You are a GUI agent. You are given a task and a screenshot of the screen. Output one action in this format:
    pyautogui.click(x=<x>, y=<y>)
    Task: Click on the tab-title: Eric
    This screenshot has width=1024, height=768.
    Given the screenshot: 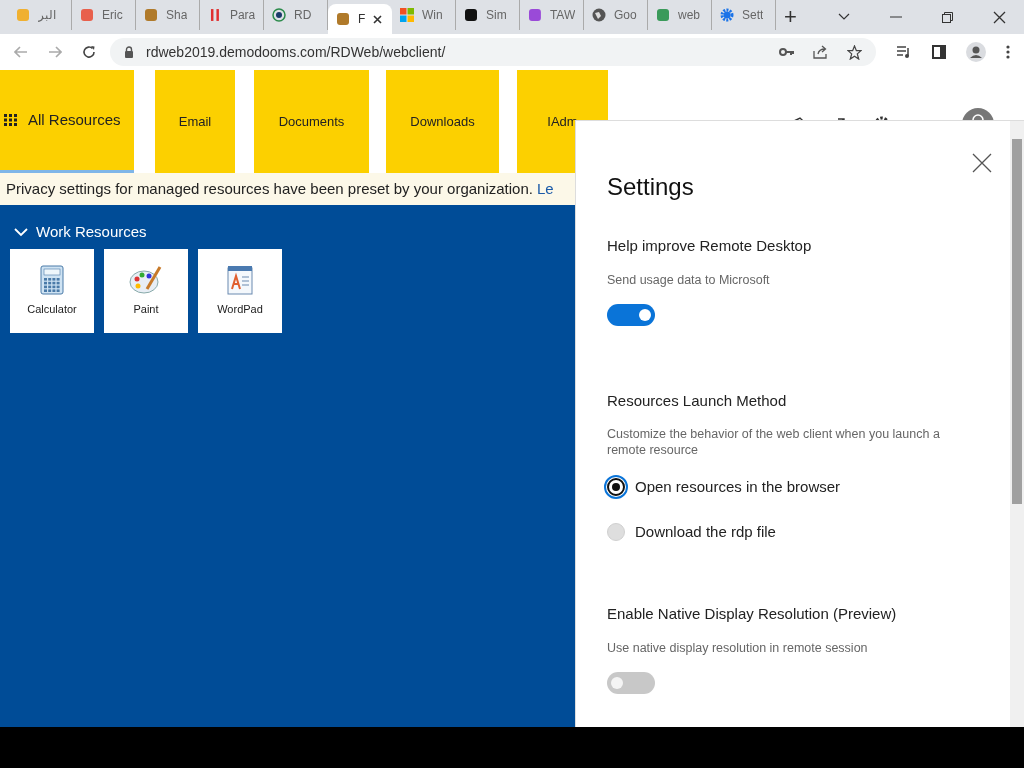 What is the action you would take?
    pyautogui.click(x=112, y=15)
    